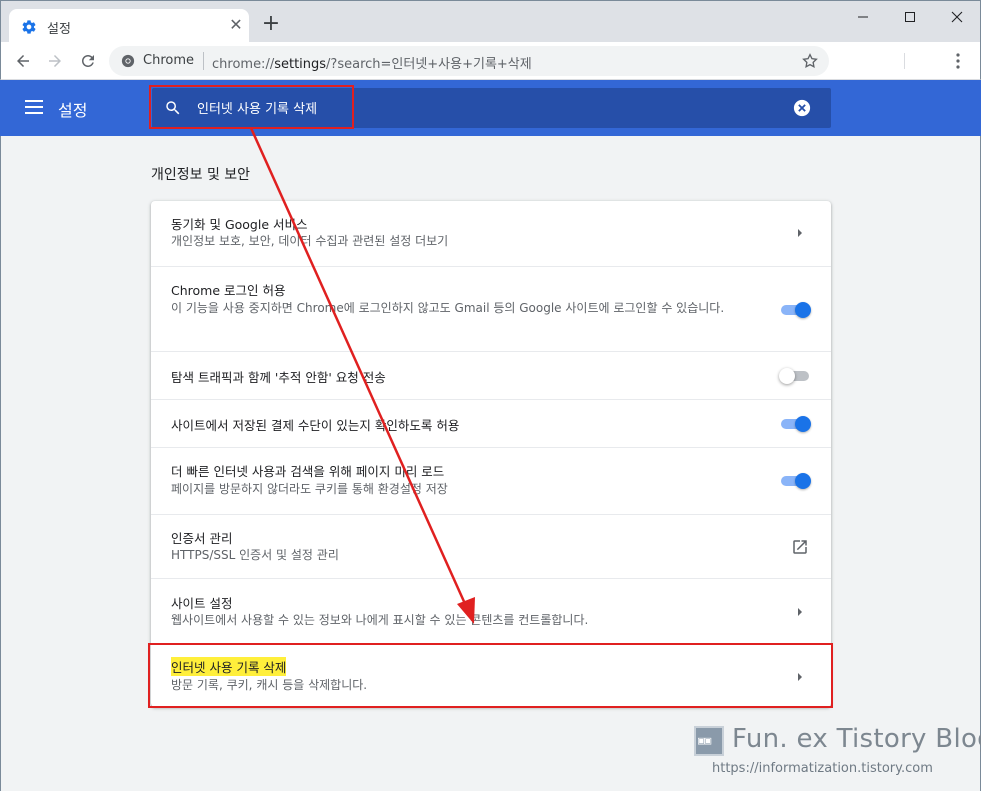 Image resolution: width=981 pixels, height=791 pixels. Describe the element at coordinates (73, 110) in the screenshot. I see `page-title: 설정` at that location.